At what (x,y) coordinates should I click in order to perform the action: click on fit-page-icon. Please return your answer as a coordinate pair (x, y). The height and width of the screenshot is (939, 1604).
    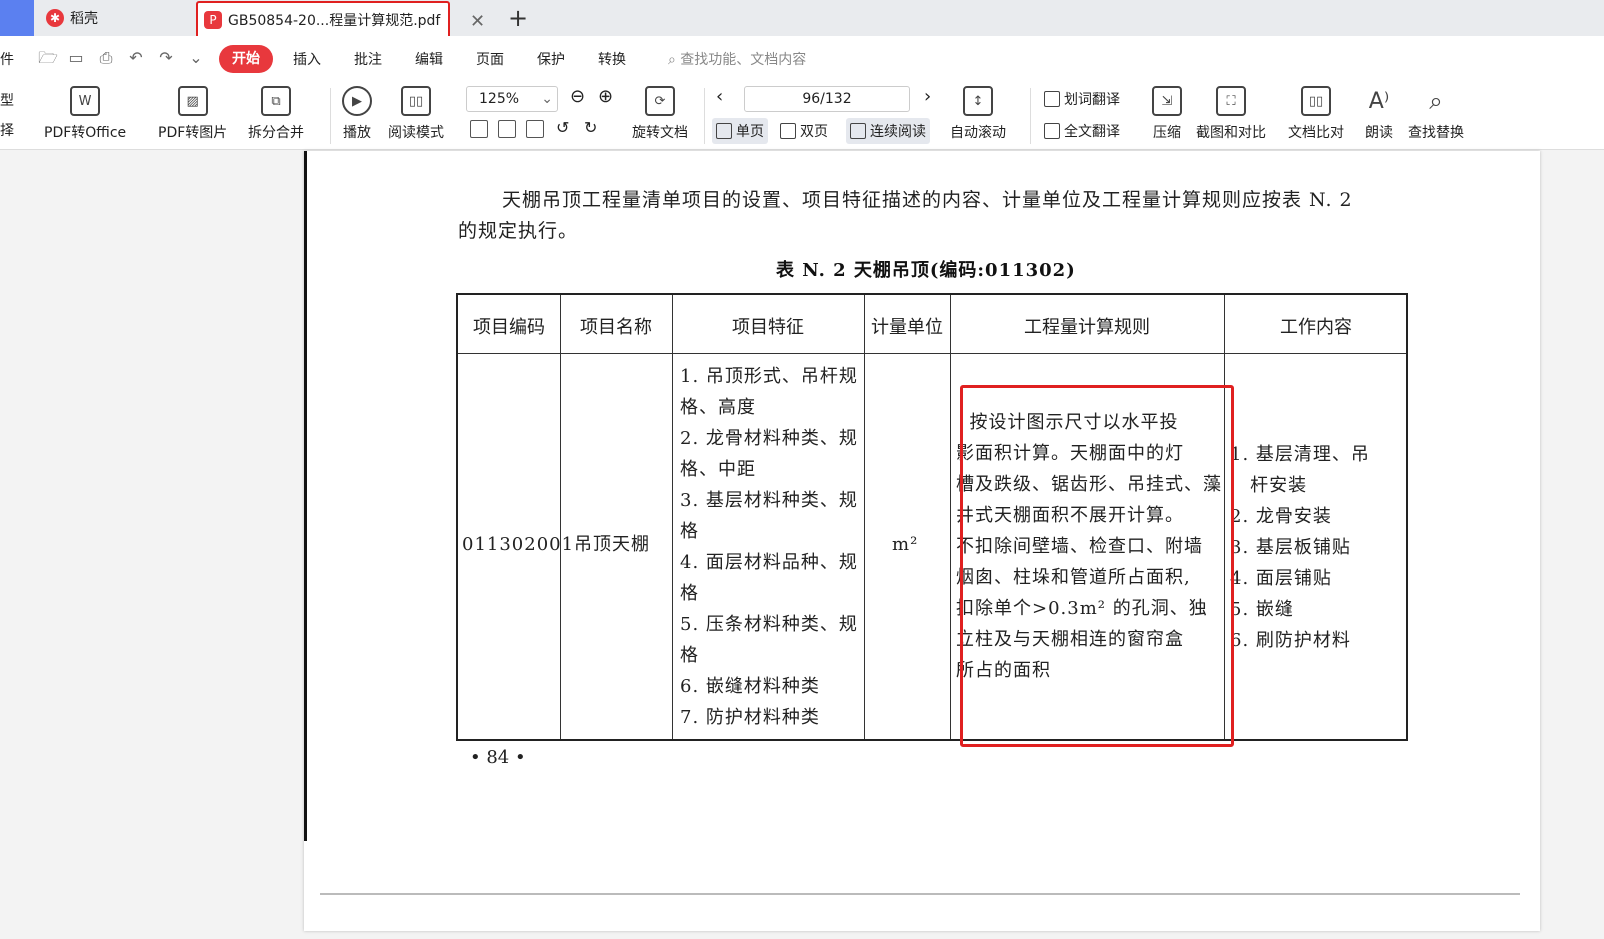
    Looking at the image, I should click on (507, 129).